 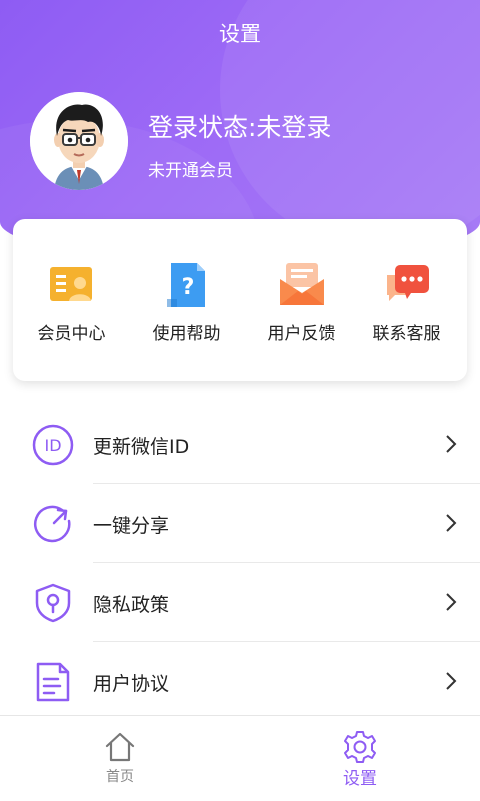 I want to click on tab-home: 首页, so click(x=120, y=758).